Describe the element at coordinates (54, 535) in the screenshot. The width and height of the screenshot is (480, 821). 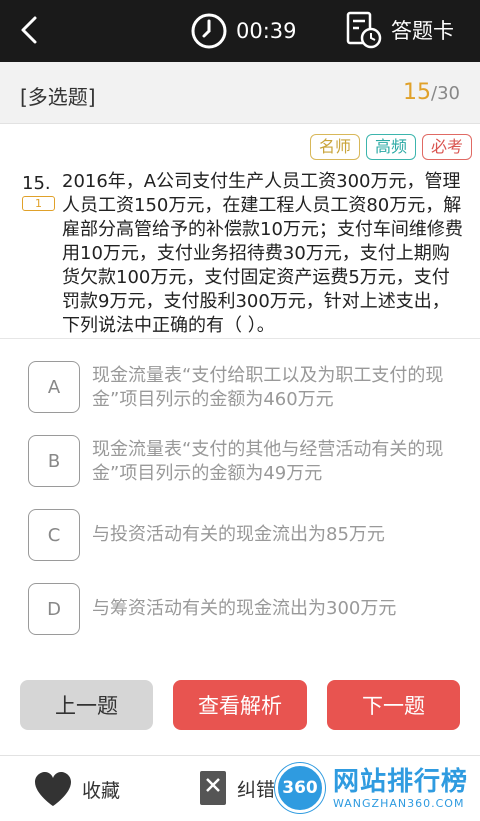
I see `option-key: C` at that location.